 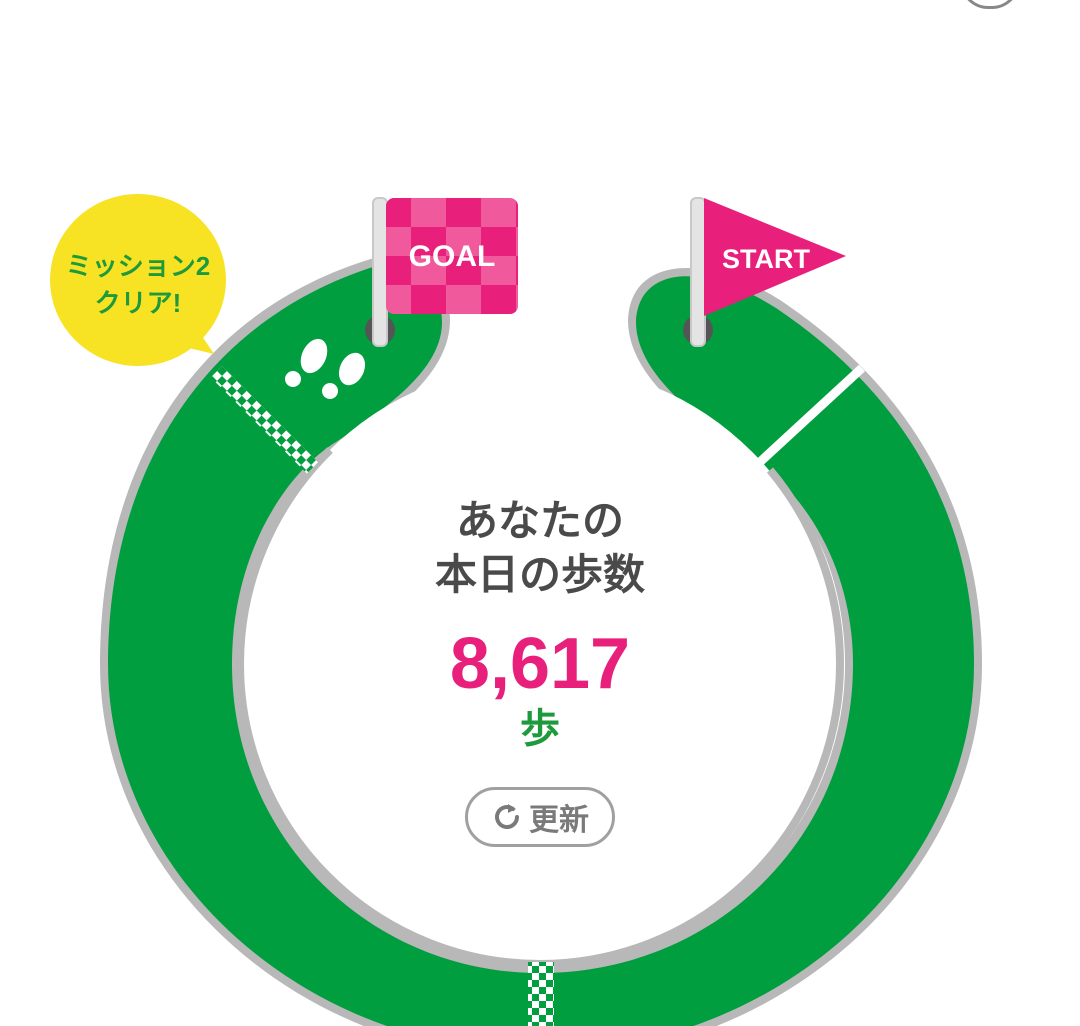 I want to click on steps-label-line1: あなたの, so click(x=539, y=520).